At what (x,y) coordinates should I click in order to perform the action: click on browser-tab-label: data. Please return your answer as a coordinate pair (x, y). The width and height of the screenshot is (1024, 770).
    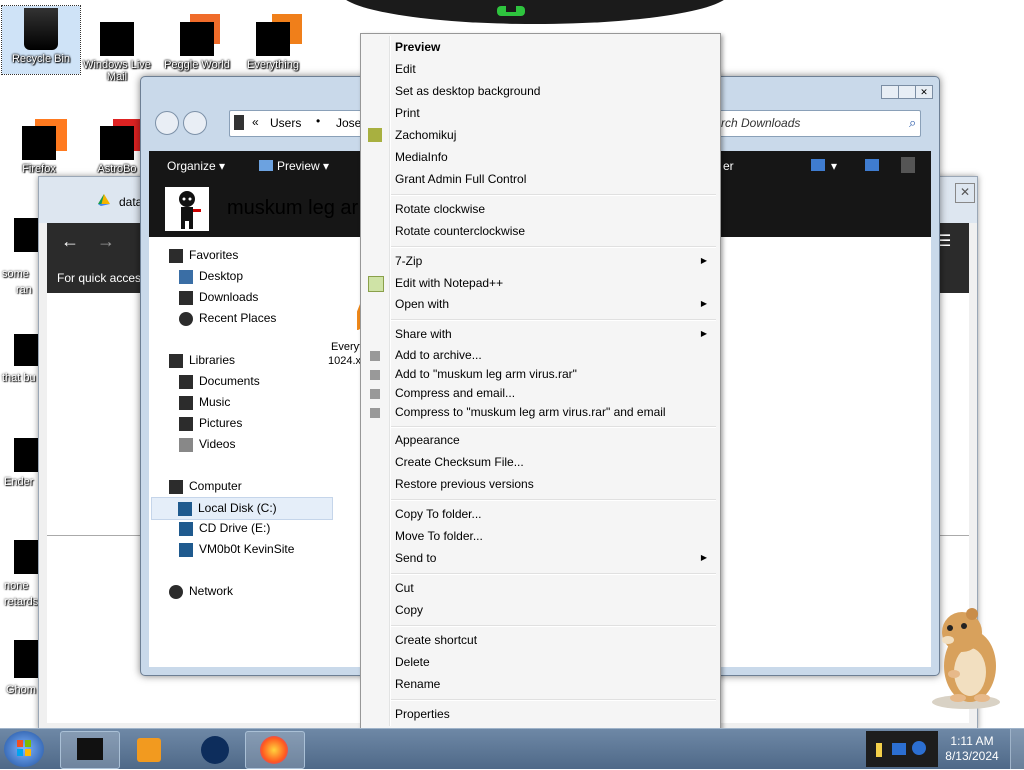
    Looking at the image, I should click on (130, 202).